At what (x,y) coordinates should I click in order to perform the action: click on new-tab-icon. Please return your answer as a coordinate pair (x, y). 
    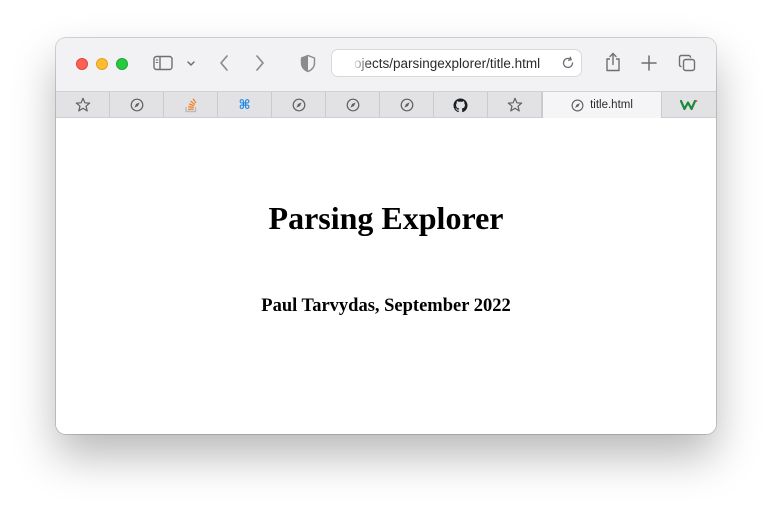
    Looking at the image, I should click on (649, 63).